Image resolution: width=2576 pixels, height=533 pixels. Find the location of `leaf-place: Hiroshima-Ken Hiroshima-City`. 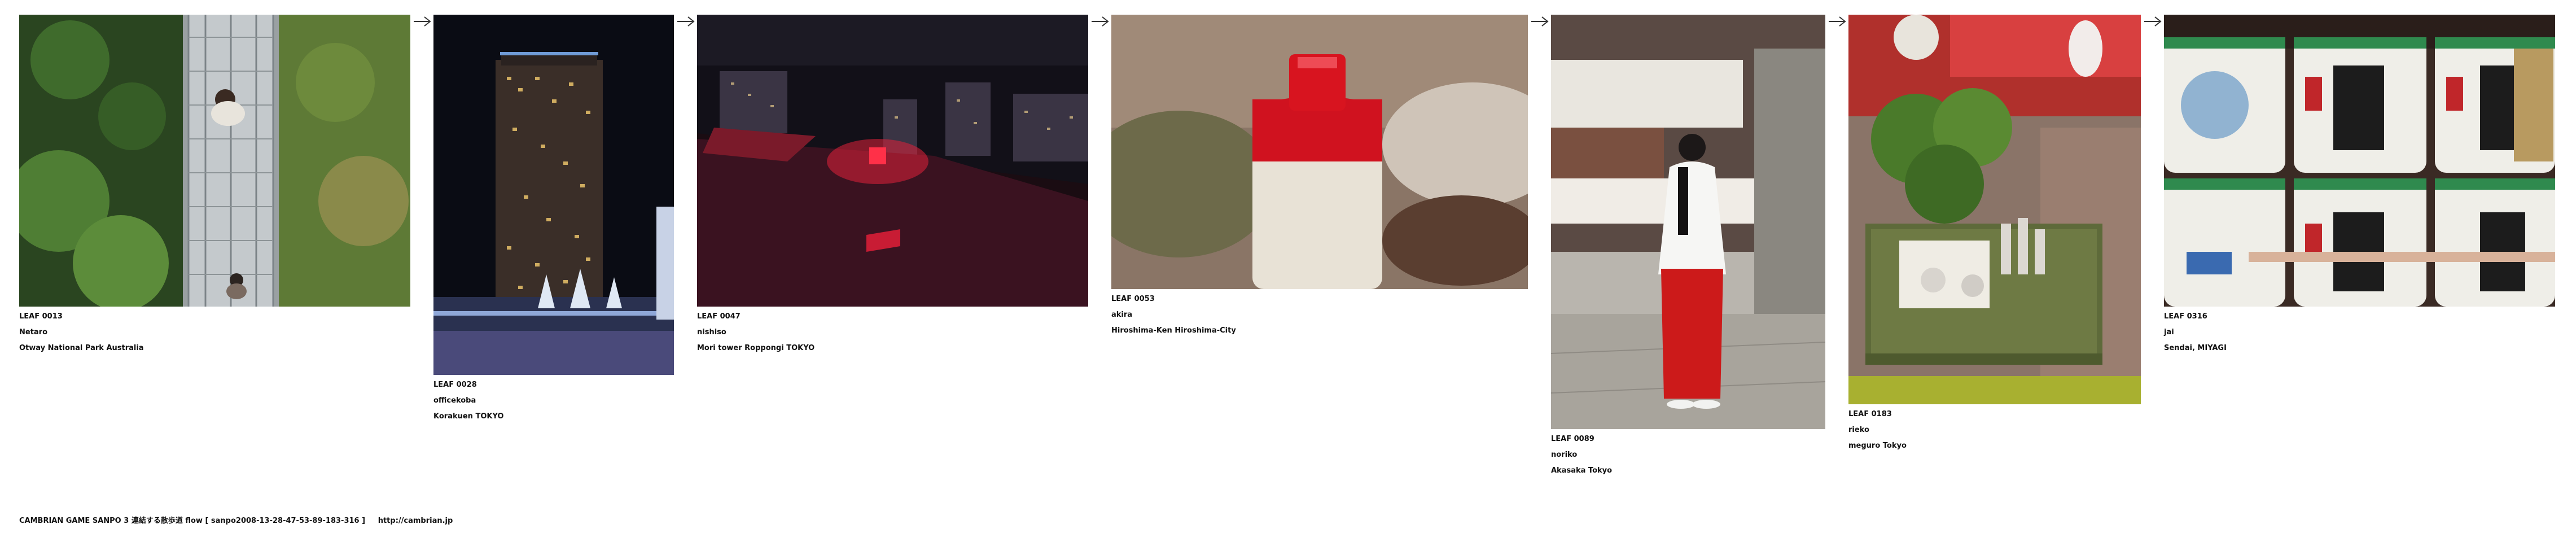

leaf-place: Hiroshima-Ken Hiroshima-City is located at coordinates (1173, 330).